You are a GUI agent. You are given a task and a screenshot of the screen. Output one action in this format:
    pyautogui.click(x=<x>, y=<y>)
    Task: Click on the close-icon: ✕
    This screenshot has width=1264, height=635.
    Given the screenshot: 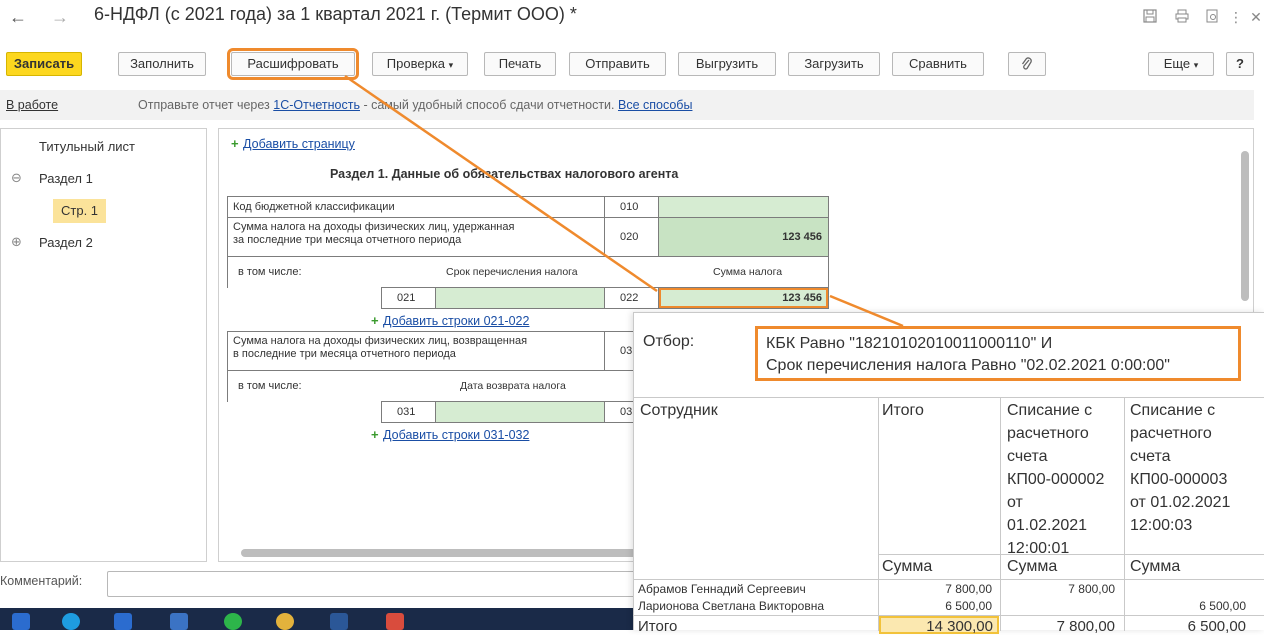 What is the action you would take?
    pyautogui.click(x=1256, y=17)
    